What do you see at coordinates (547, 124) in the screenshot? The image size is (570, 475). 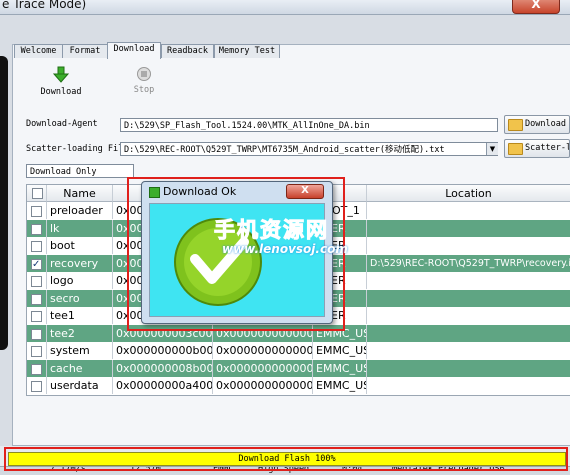 I see `download-agent-button-label: Download A` at bounding box center [547, 124].